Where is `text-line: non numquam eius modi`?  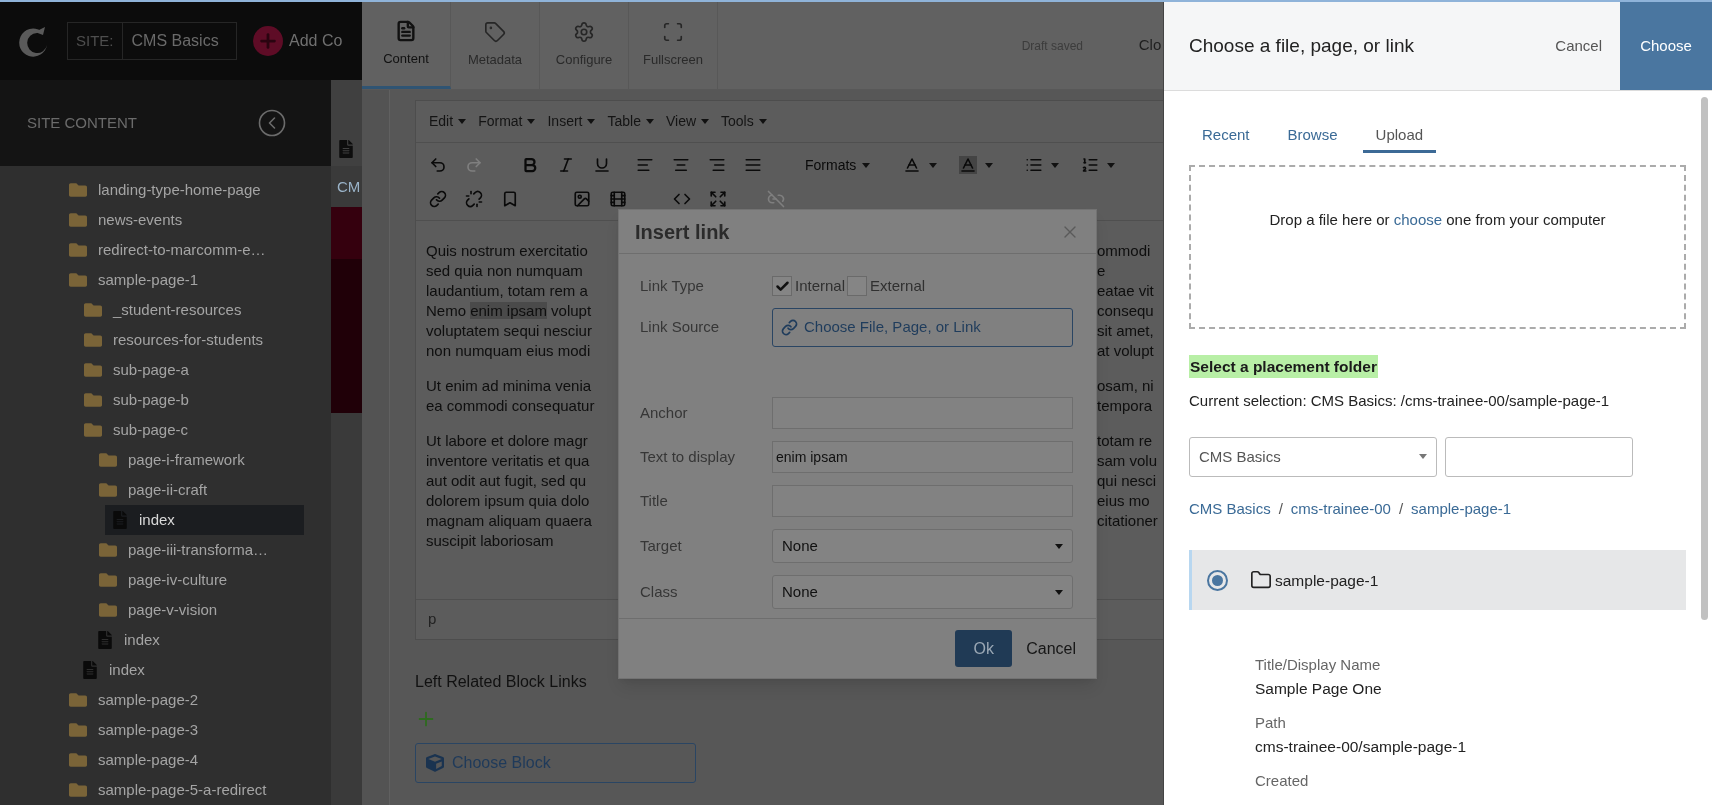 text-line: non numquam eius modi is located at coordinates (508, 351).